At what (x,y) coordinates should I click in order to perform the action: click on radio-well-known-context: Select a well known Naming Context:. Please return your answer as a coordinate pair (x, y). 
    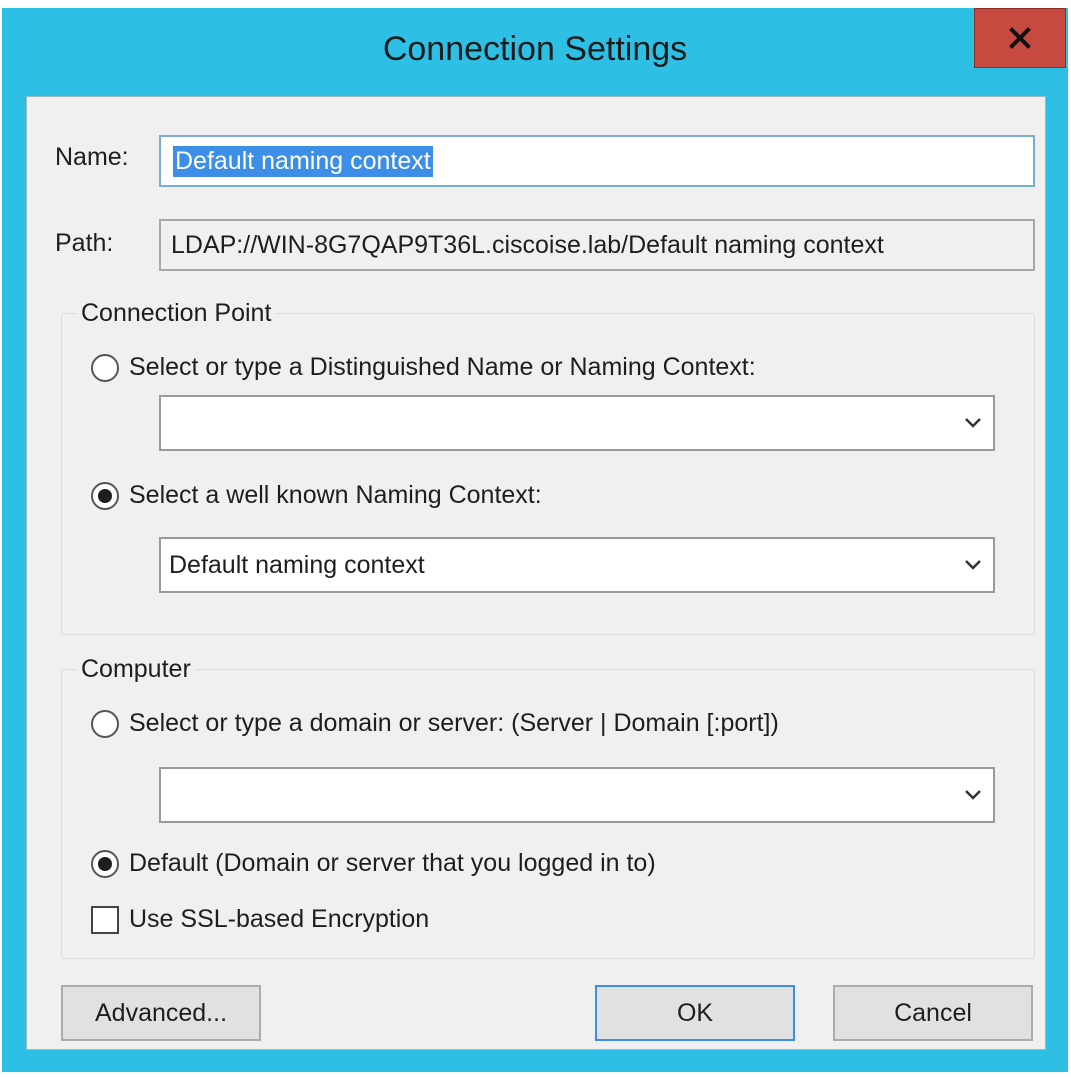
    Looking at the image, I should click on (316, 495).